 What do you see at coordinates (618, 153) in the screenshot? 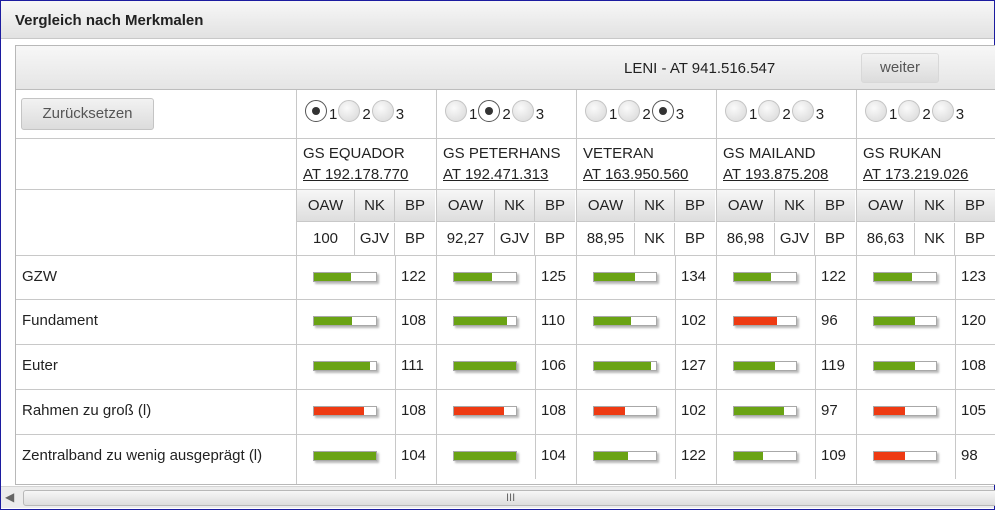
I see `bull-name: VETERAN` at bounding box center [618, 153].